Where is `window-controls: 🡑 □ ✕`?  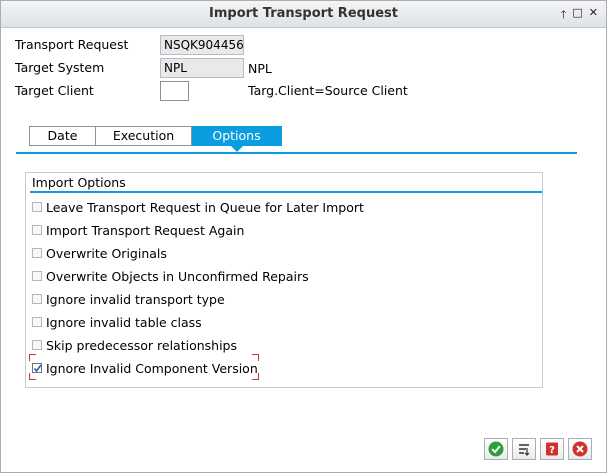 window-controls: 🡑 □ ✕ is located at coordinates (579, 15).